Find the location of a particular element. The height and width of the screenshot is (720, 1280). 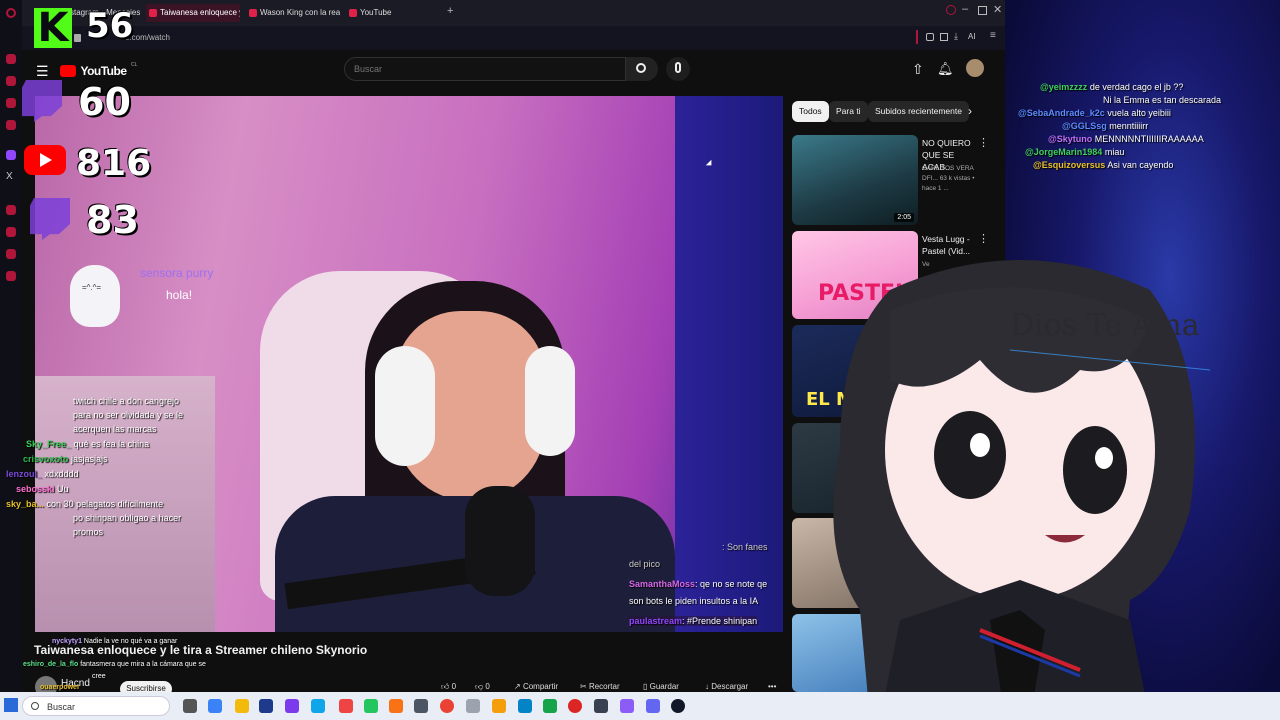

snapshot-icon is located at coordinates (944, 37).